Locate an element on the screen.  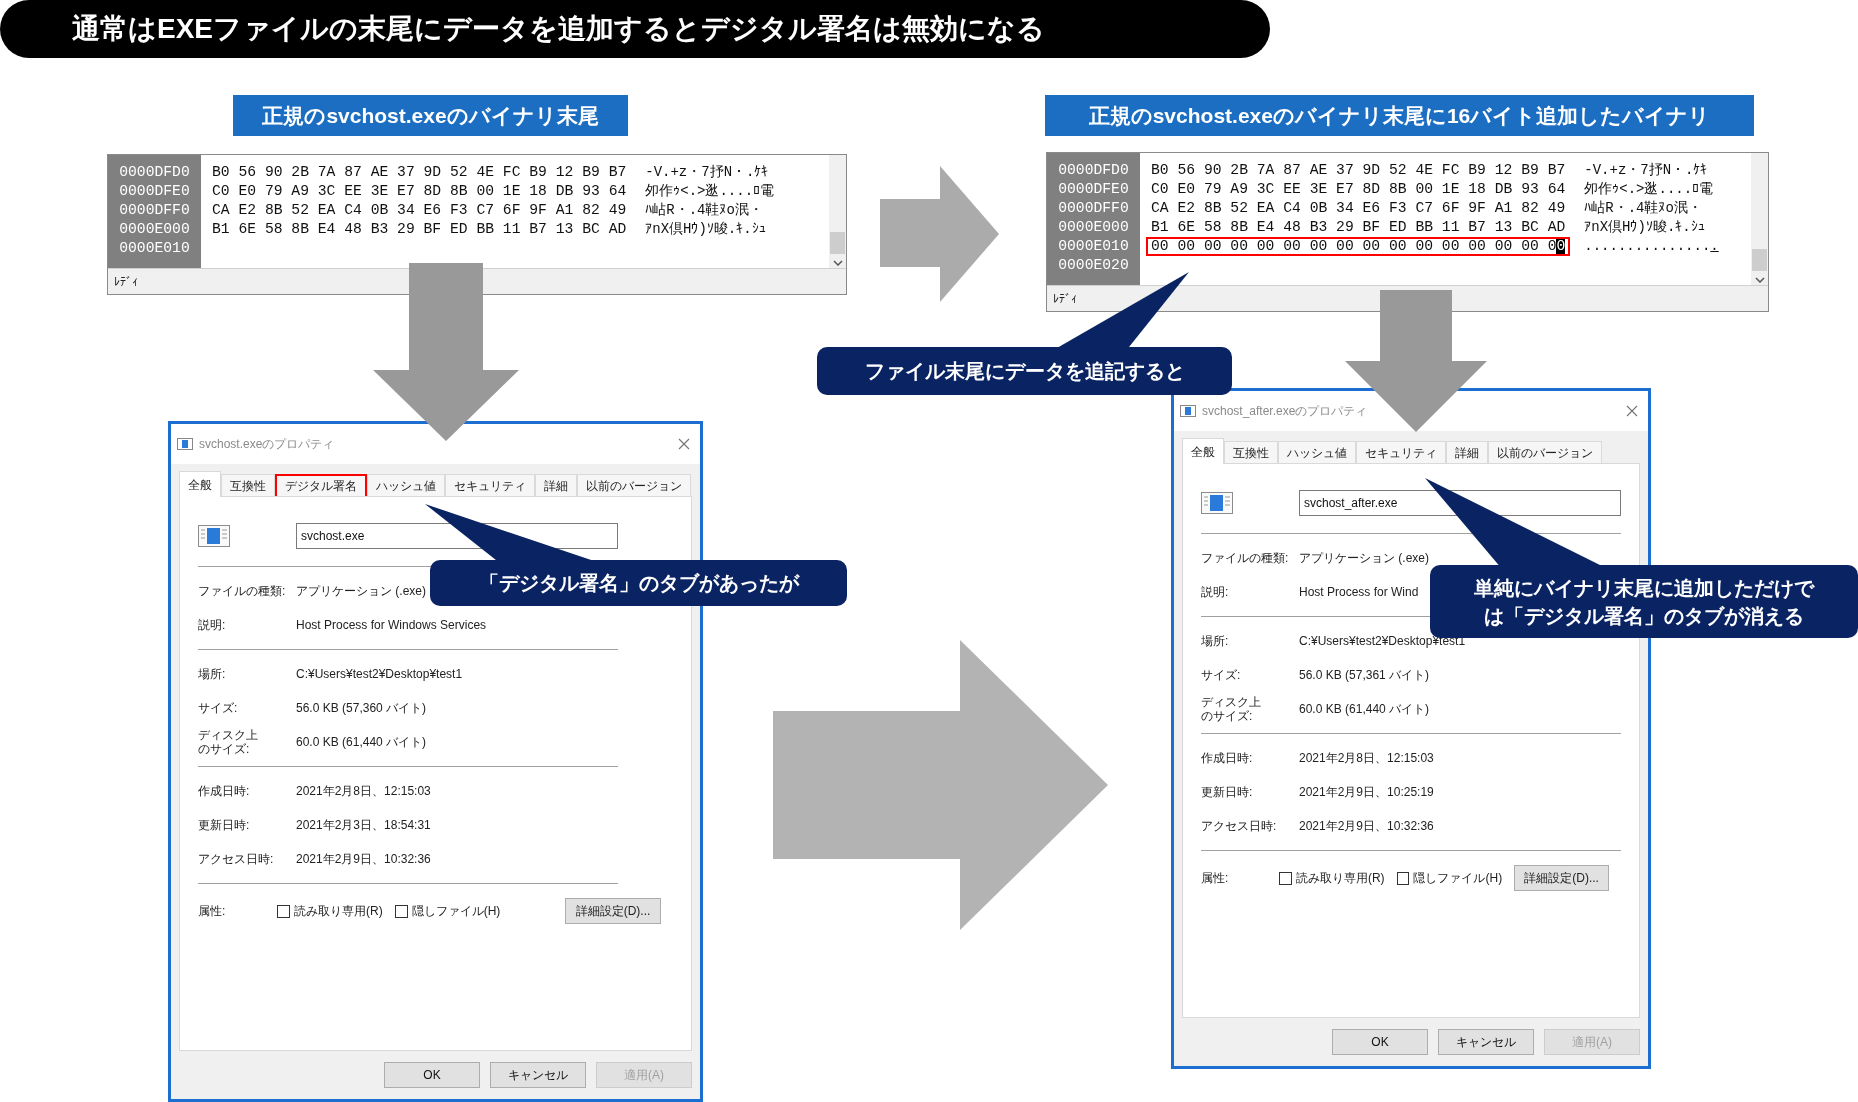
field-value: Host Process for Windows Services is located at coordinates (391, 625).